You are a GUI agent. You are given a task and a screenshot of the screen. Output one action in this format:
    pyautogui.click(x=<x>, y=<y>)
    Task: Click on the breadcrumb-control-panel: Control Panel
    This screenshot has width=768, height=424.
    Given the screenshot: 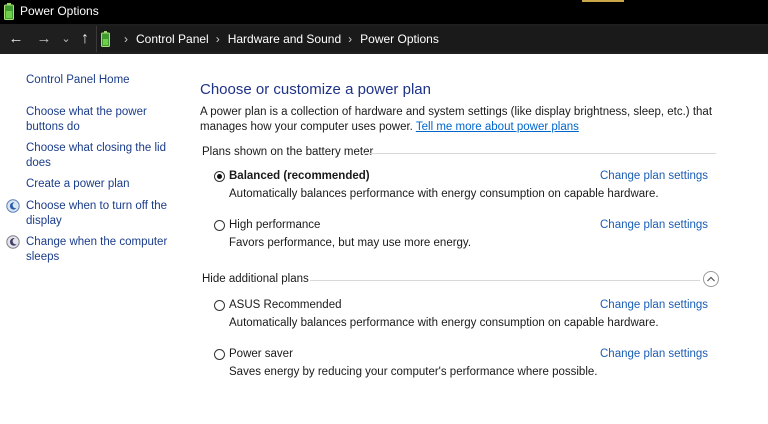 What is the action you would take?
    pyautogui.click(x=172, y=39)
    